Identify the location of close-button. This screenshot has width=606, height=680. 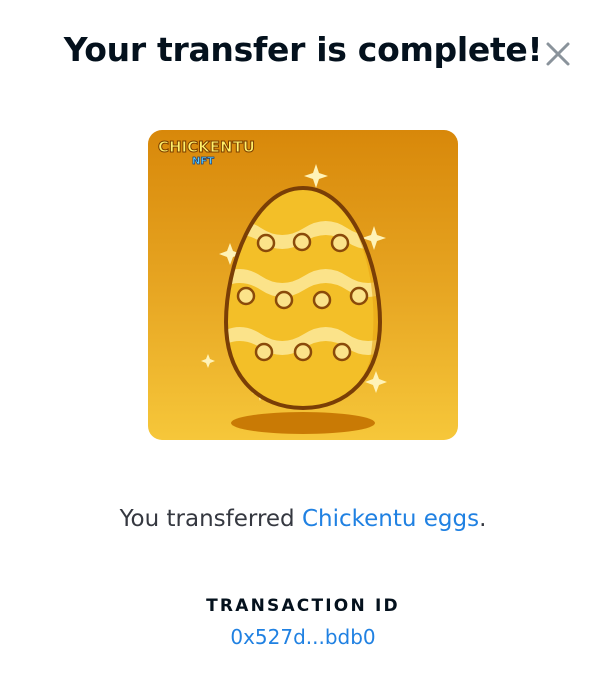
(558, 54).